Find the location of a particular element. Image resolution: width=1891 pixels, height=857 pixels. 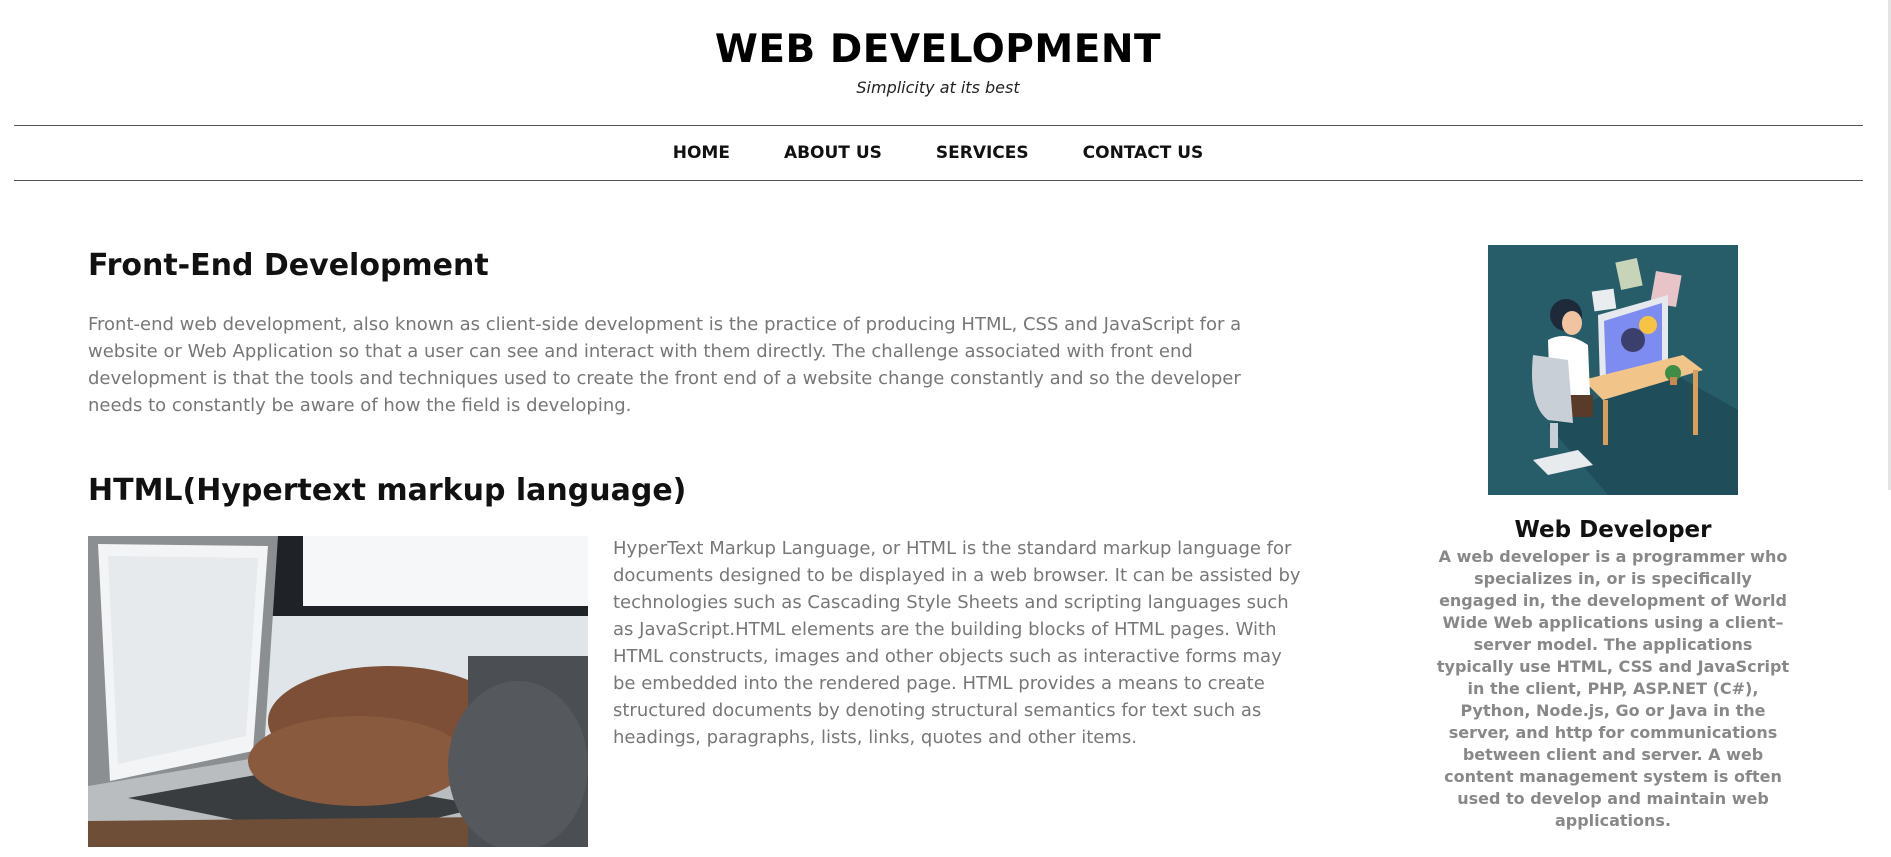

developer-illustration is located at coordinates (1613, 370).